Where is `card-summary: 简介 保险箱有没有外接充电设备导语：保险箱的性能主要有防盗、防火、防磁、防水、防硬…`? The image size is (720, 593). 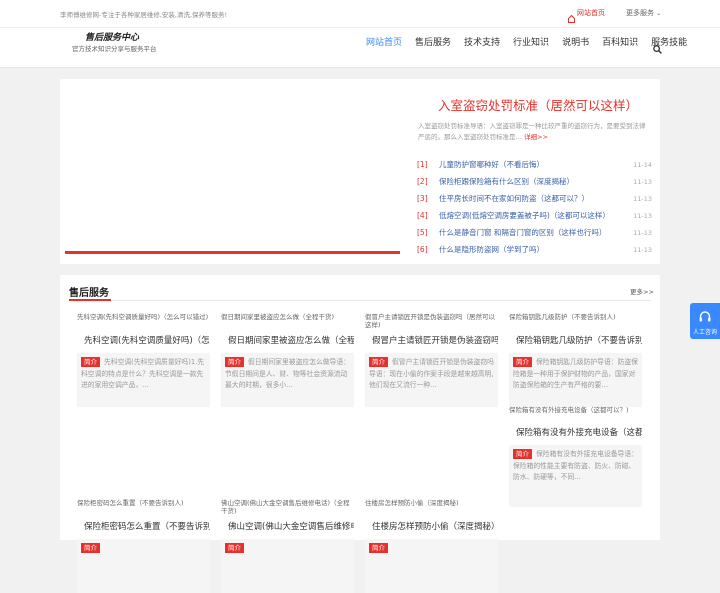
card-summary: 简介 保险箱有没有外接充电设备导语：保险箱的性能主要有防盗、防火、防磁、防水、防硬… is located at coordinates (575, 476).